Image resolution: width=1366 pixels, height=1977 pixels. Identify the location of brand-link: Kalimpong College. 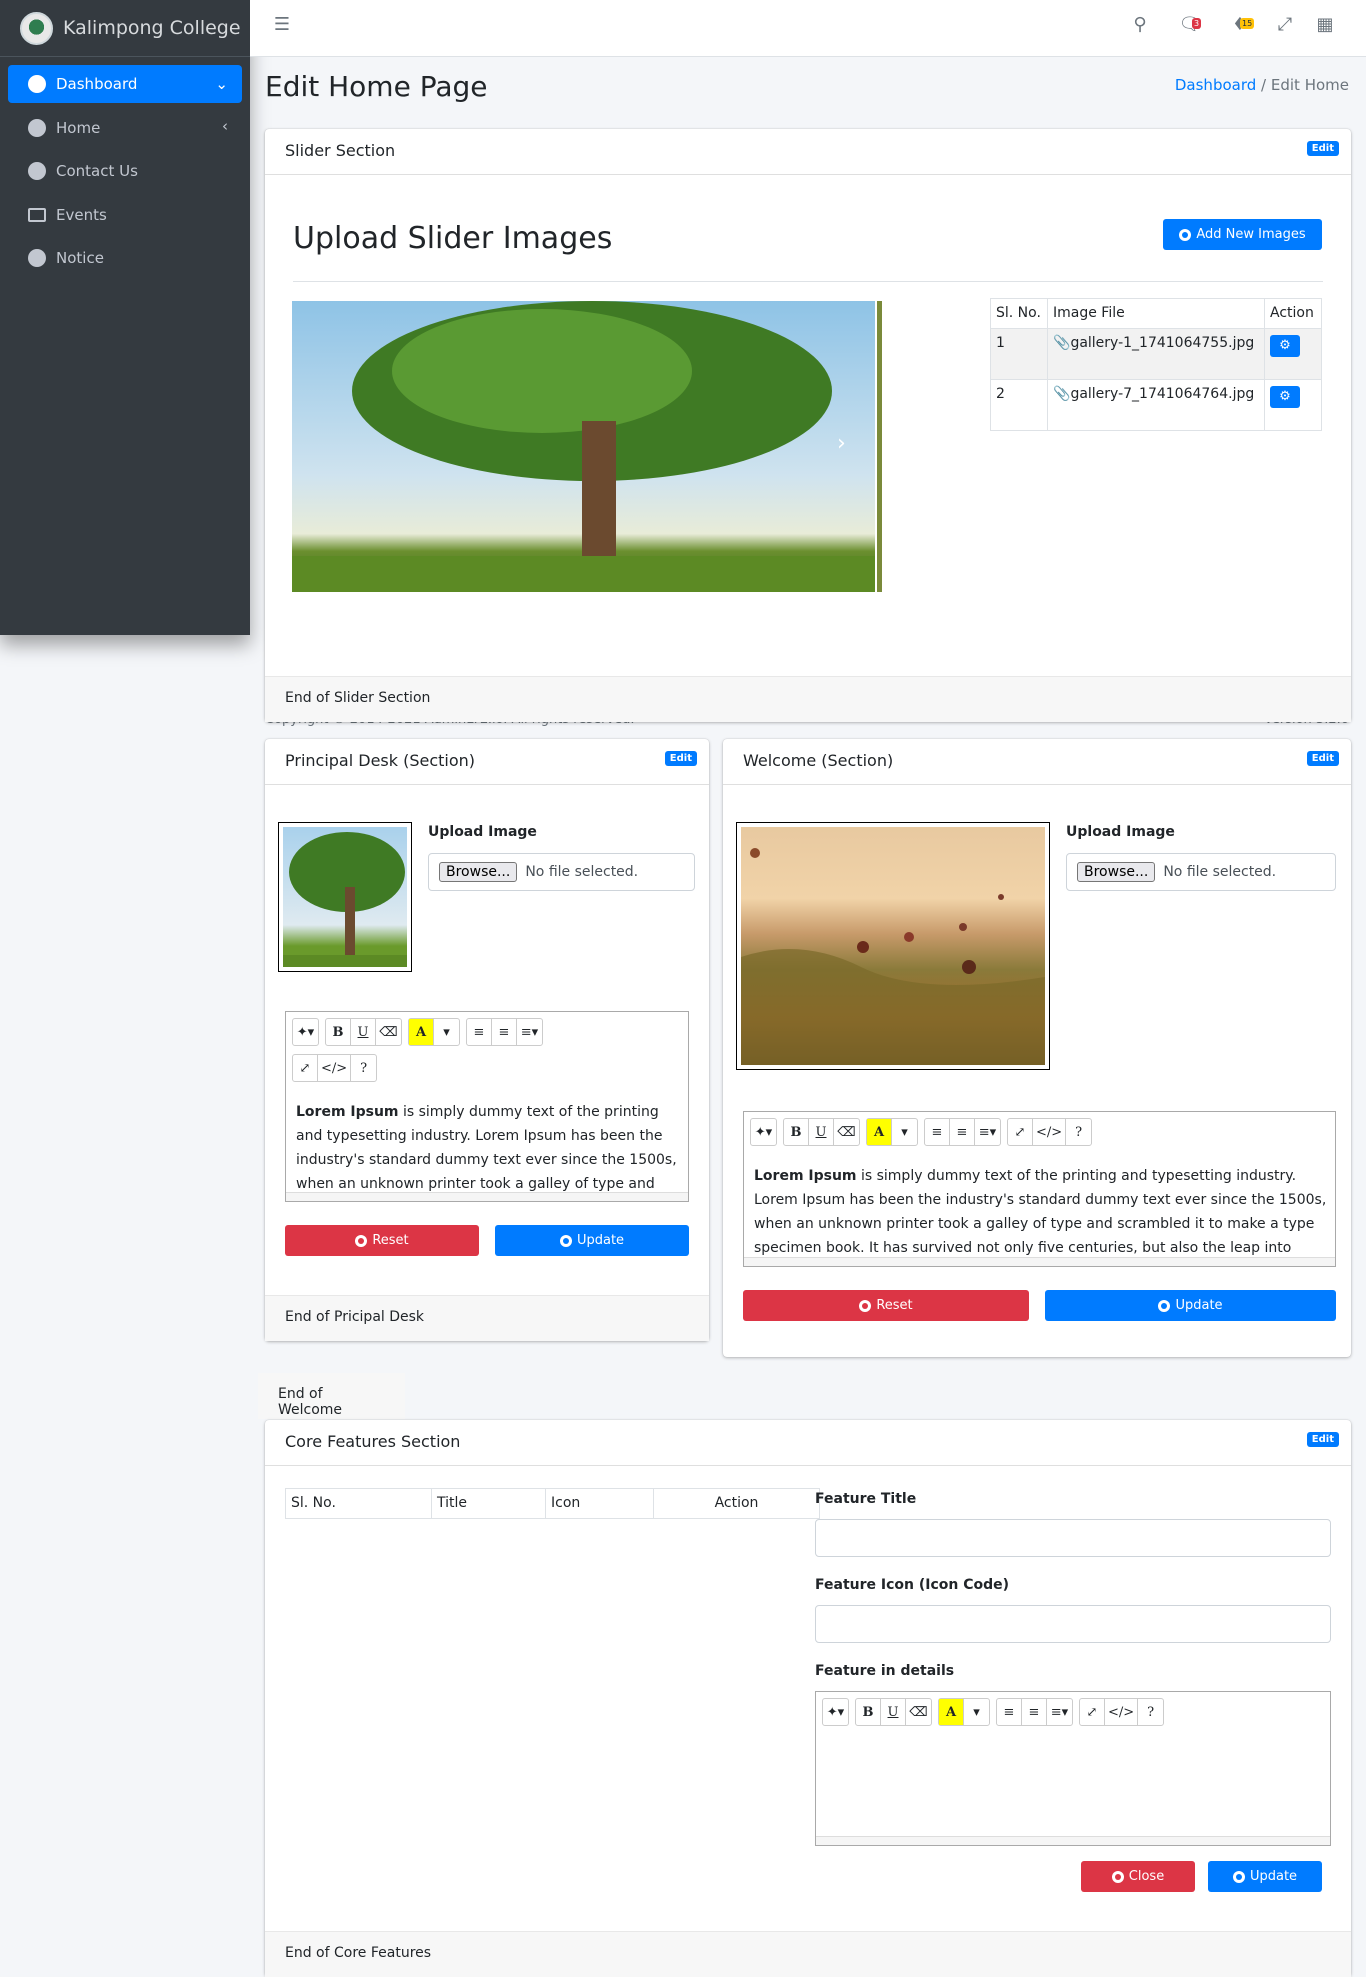
(125, 28).